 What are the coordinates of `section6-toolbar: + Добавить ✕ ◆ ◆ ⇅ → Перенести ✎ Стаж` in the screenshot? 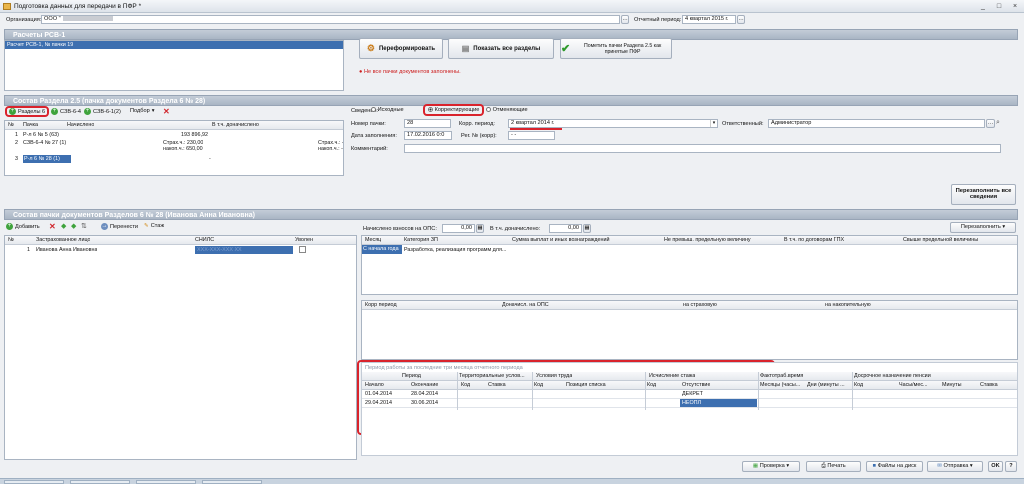 It's located at (174, 227).